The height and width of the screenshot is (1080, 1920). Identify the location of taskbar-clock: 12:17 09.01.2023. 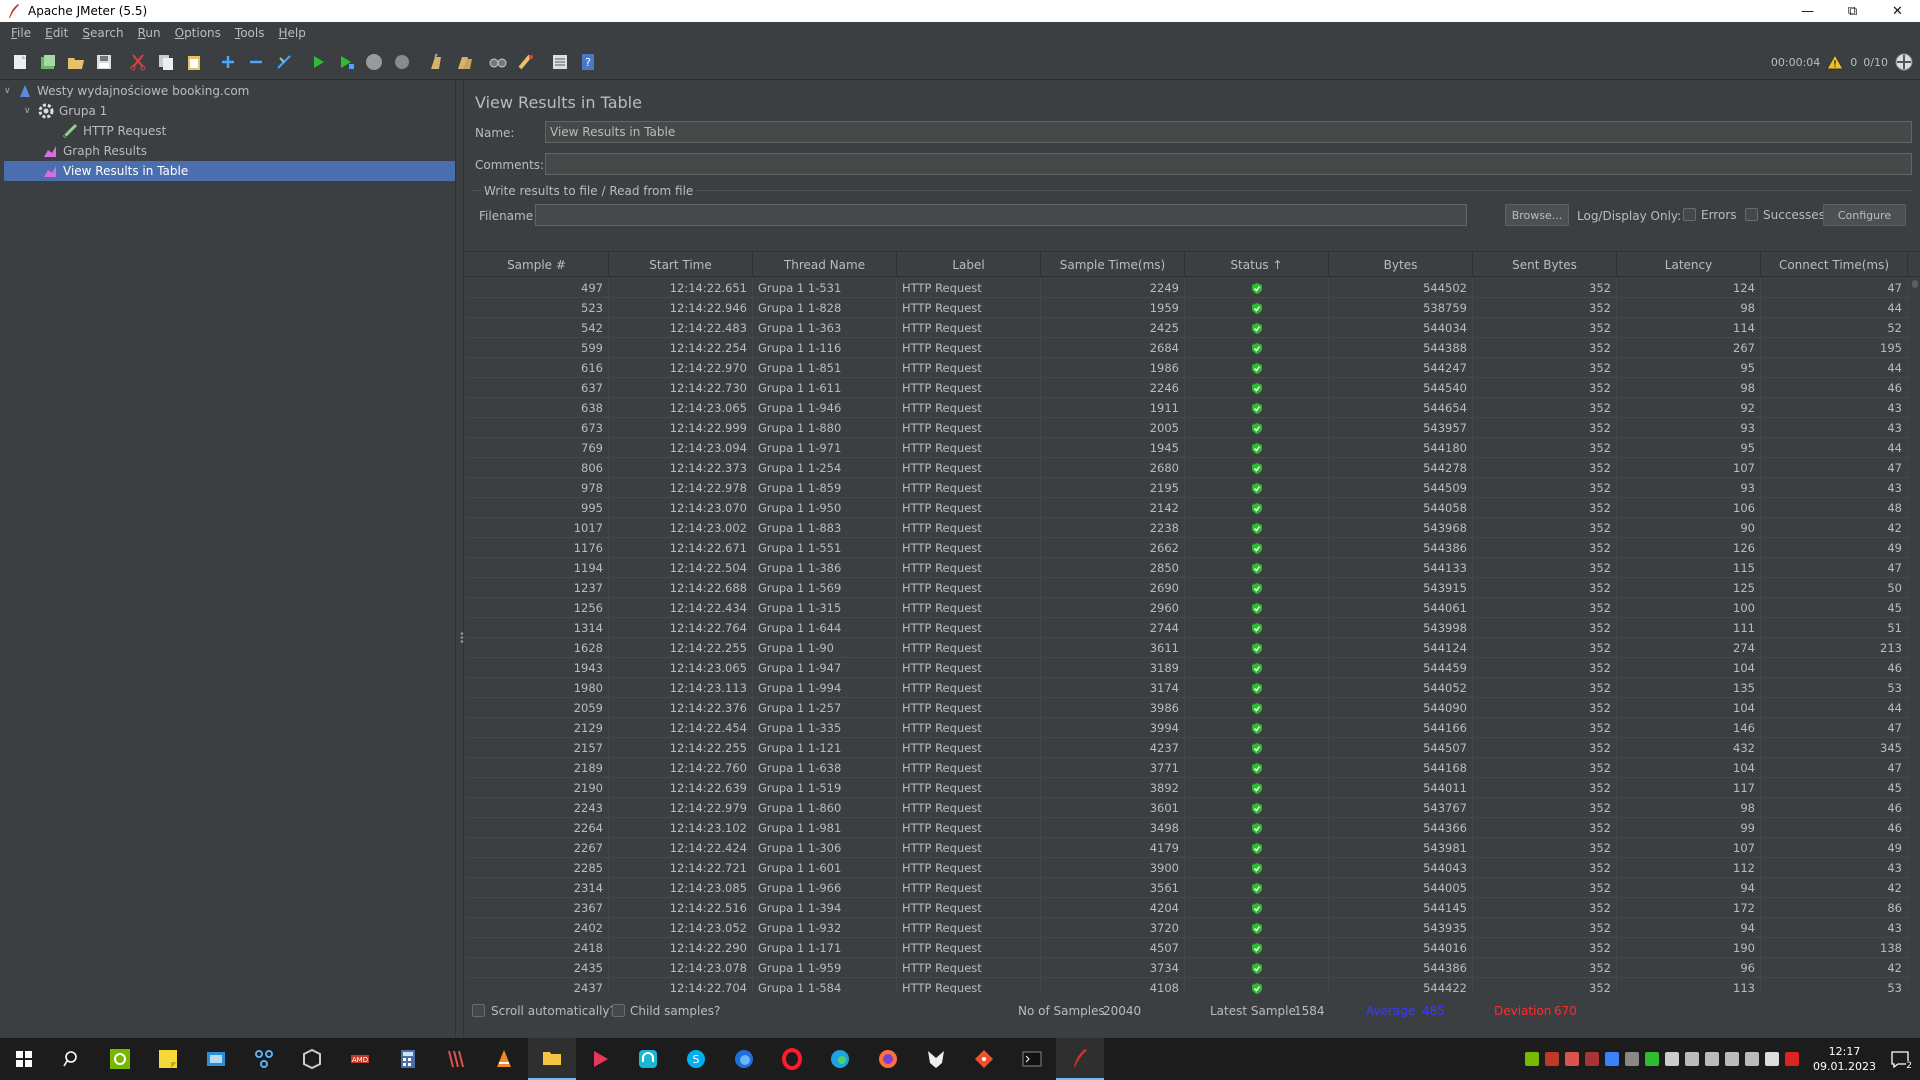
(1844, 1059).